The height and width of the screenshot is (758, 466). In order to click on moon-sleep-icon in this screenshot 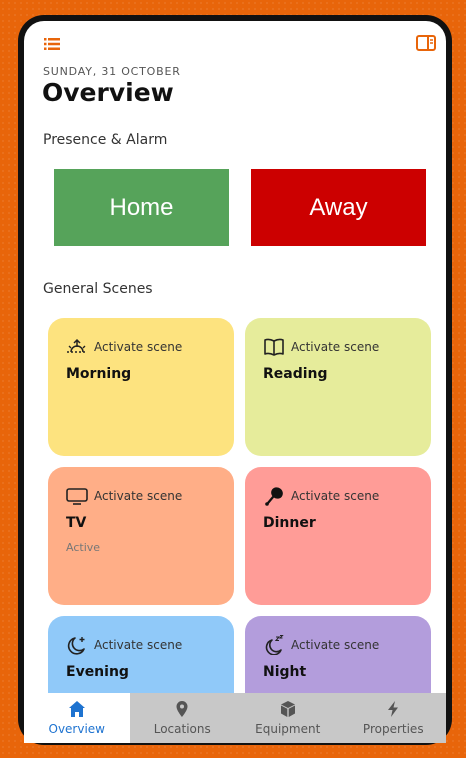, I will do `click(274, 645)`.